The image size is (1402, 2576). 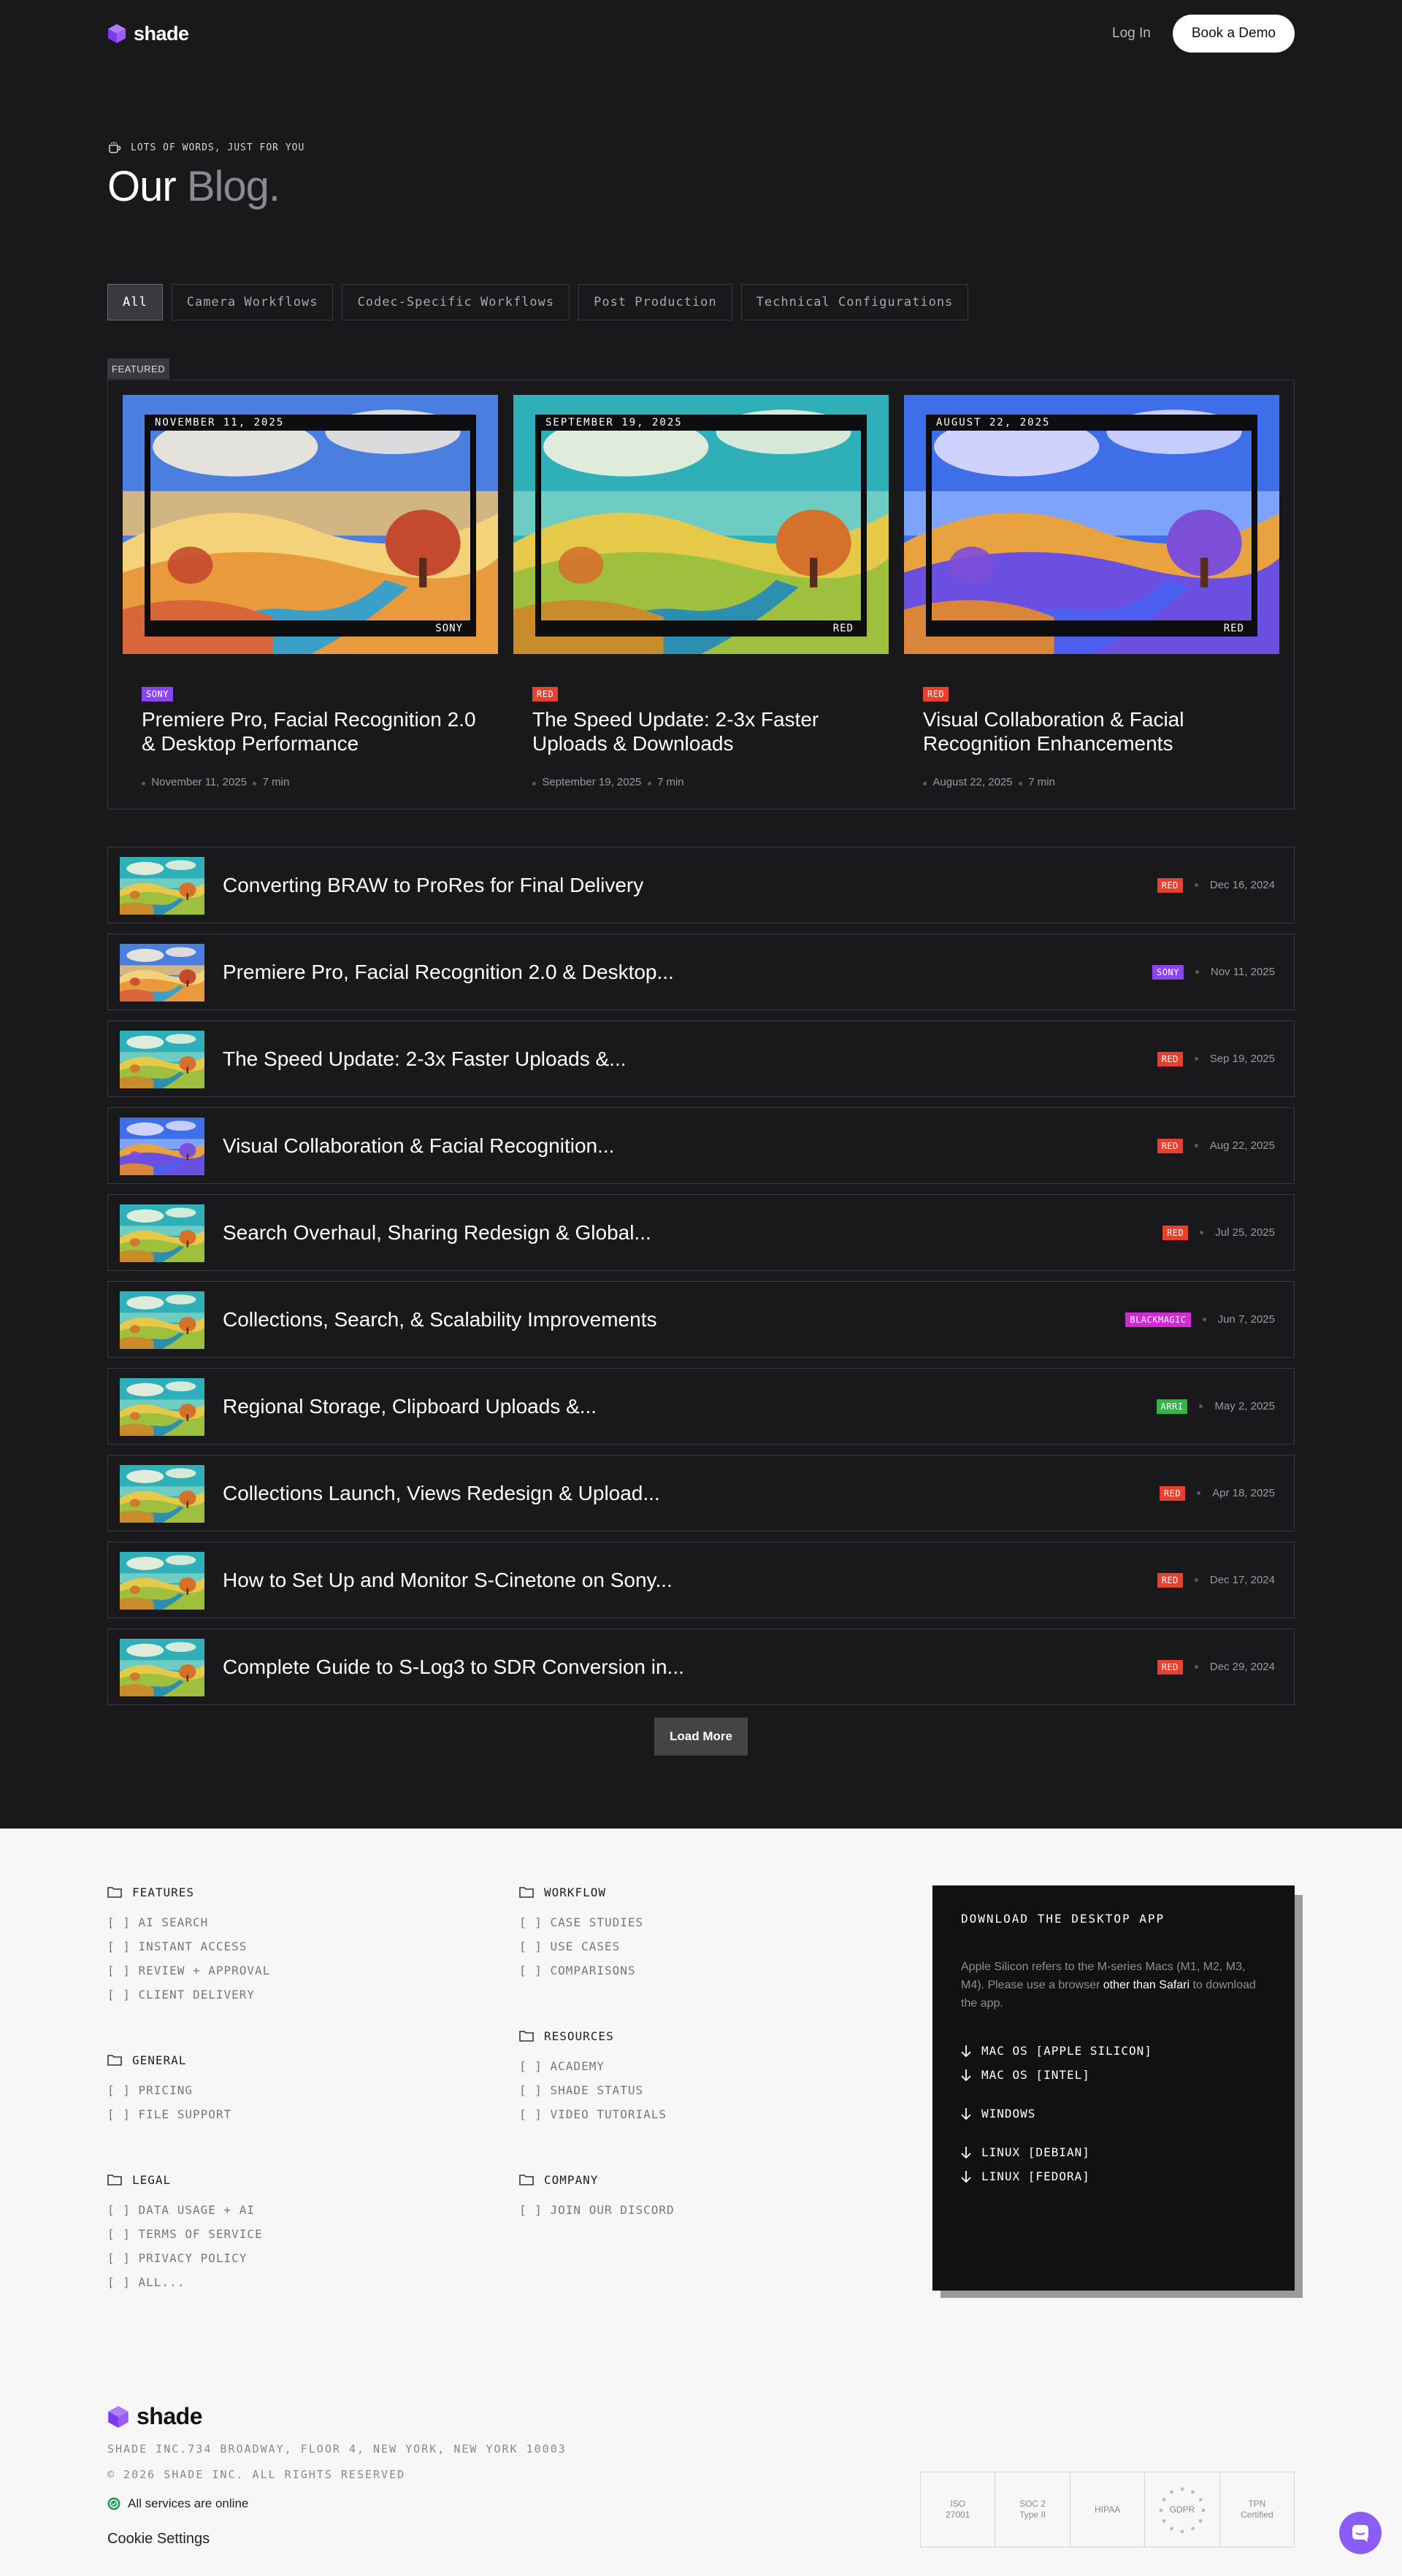 What do you see at coordinates (1035, 2075) in the screenshot?
I see `download-label: MAC OS [INTEL]` at bounding box center [1035, 2075].